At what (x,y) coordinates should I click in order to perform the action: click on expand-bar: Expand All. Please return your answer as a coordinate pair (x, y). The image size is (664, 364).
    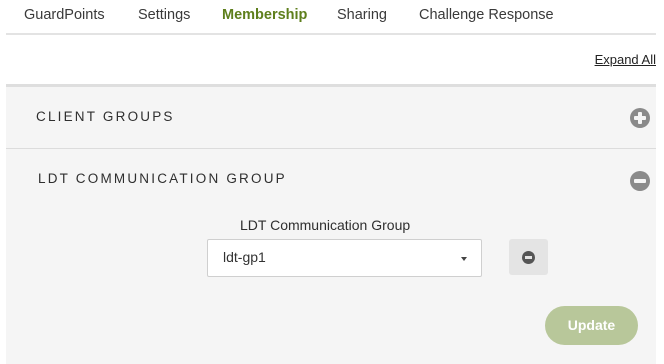
    Looking at the image, I should click on (331, 59).